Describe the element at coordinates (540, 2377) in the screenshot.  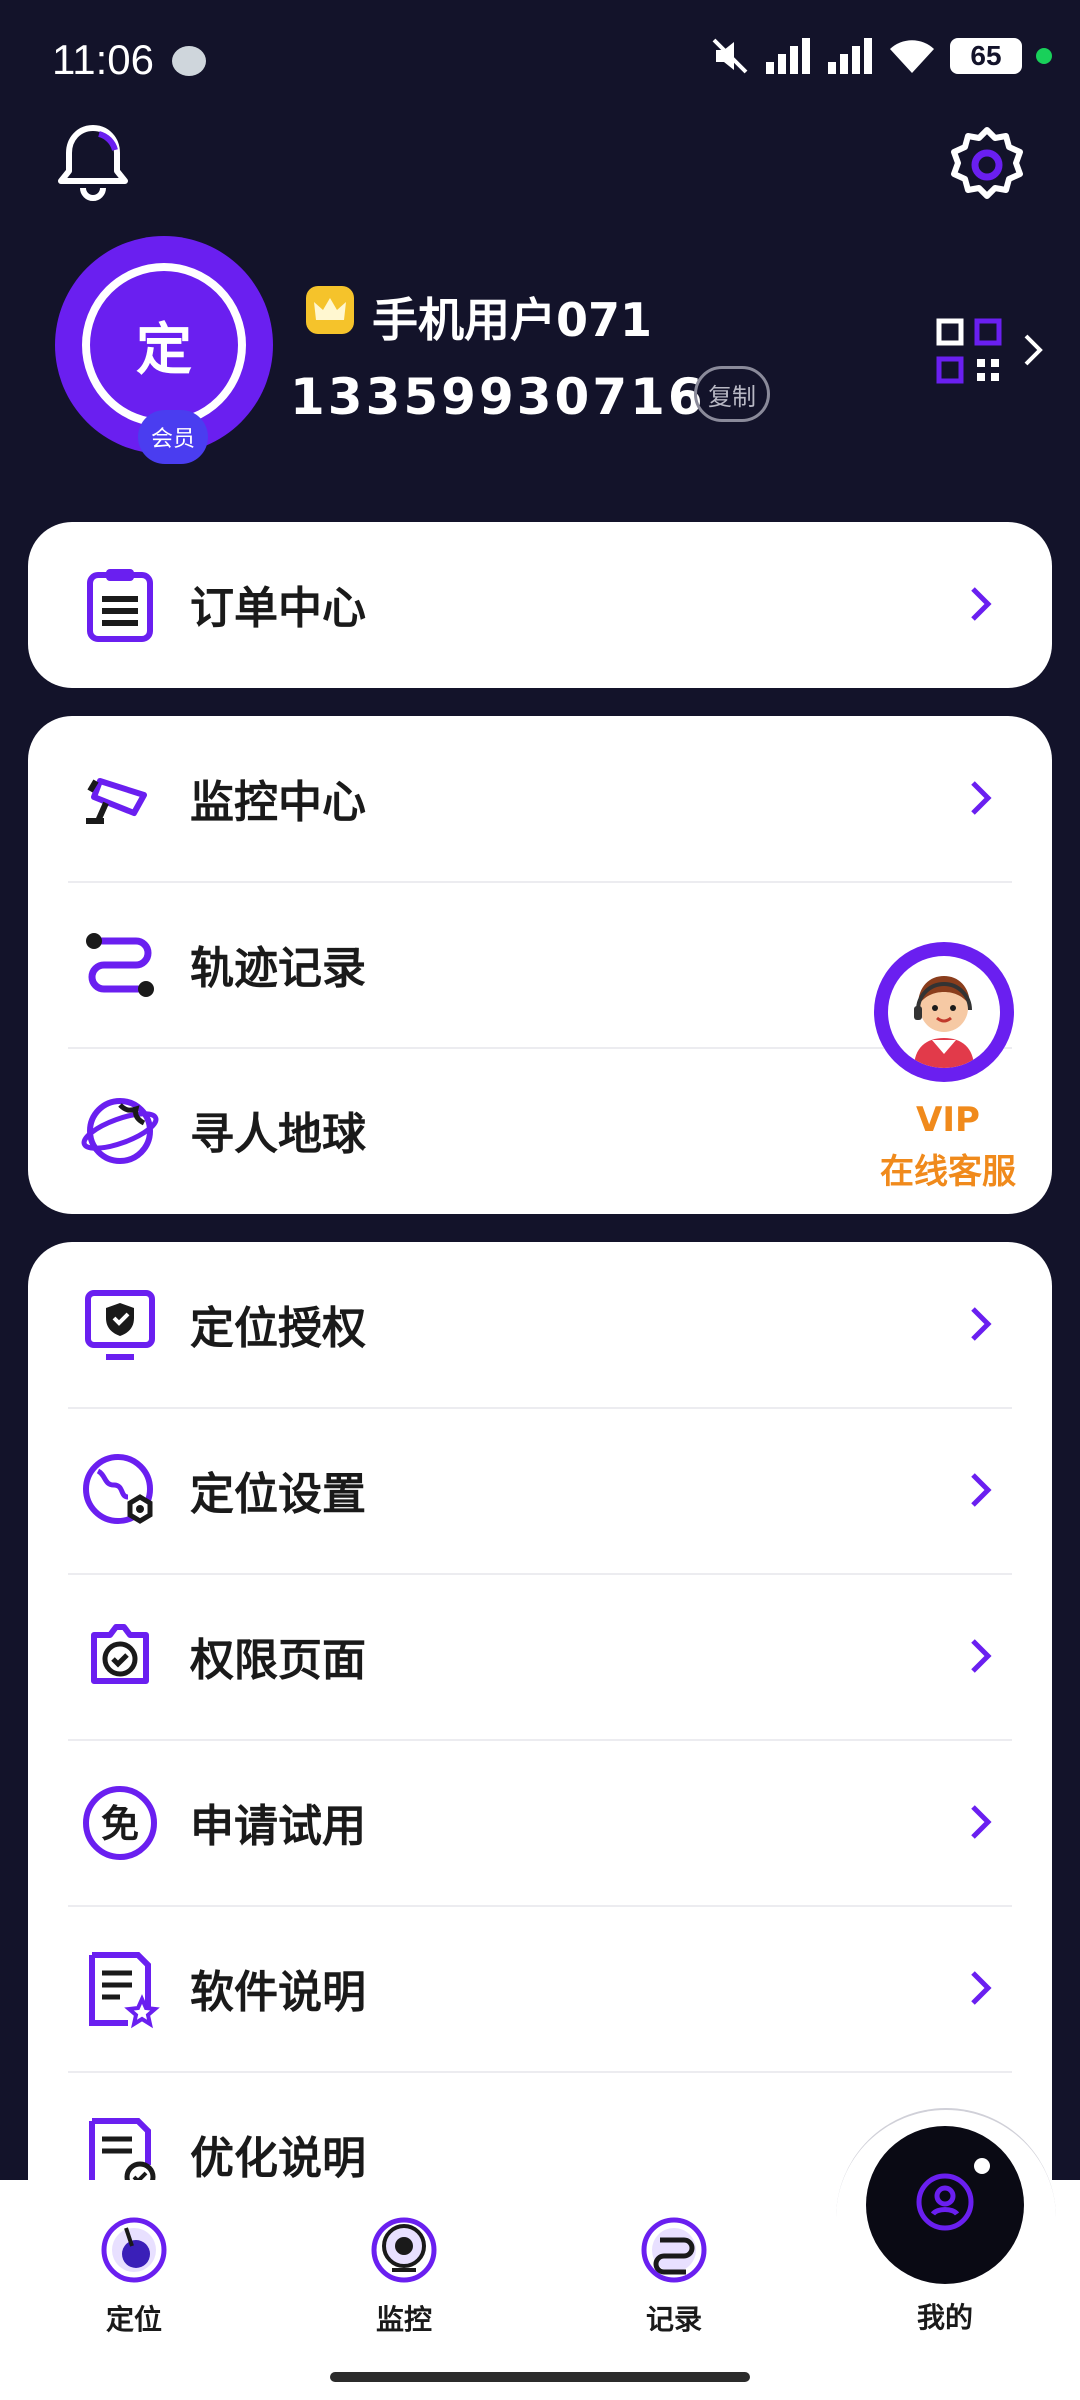
I see `home-indicator` at that location.